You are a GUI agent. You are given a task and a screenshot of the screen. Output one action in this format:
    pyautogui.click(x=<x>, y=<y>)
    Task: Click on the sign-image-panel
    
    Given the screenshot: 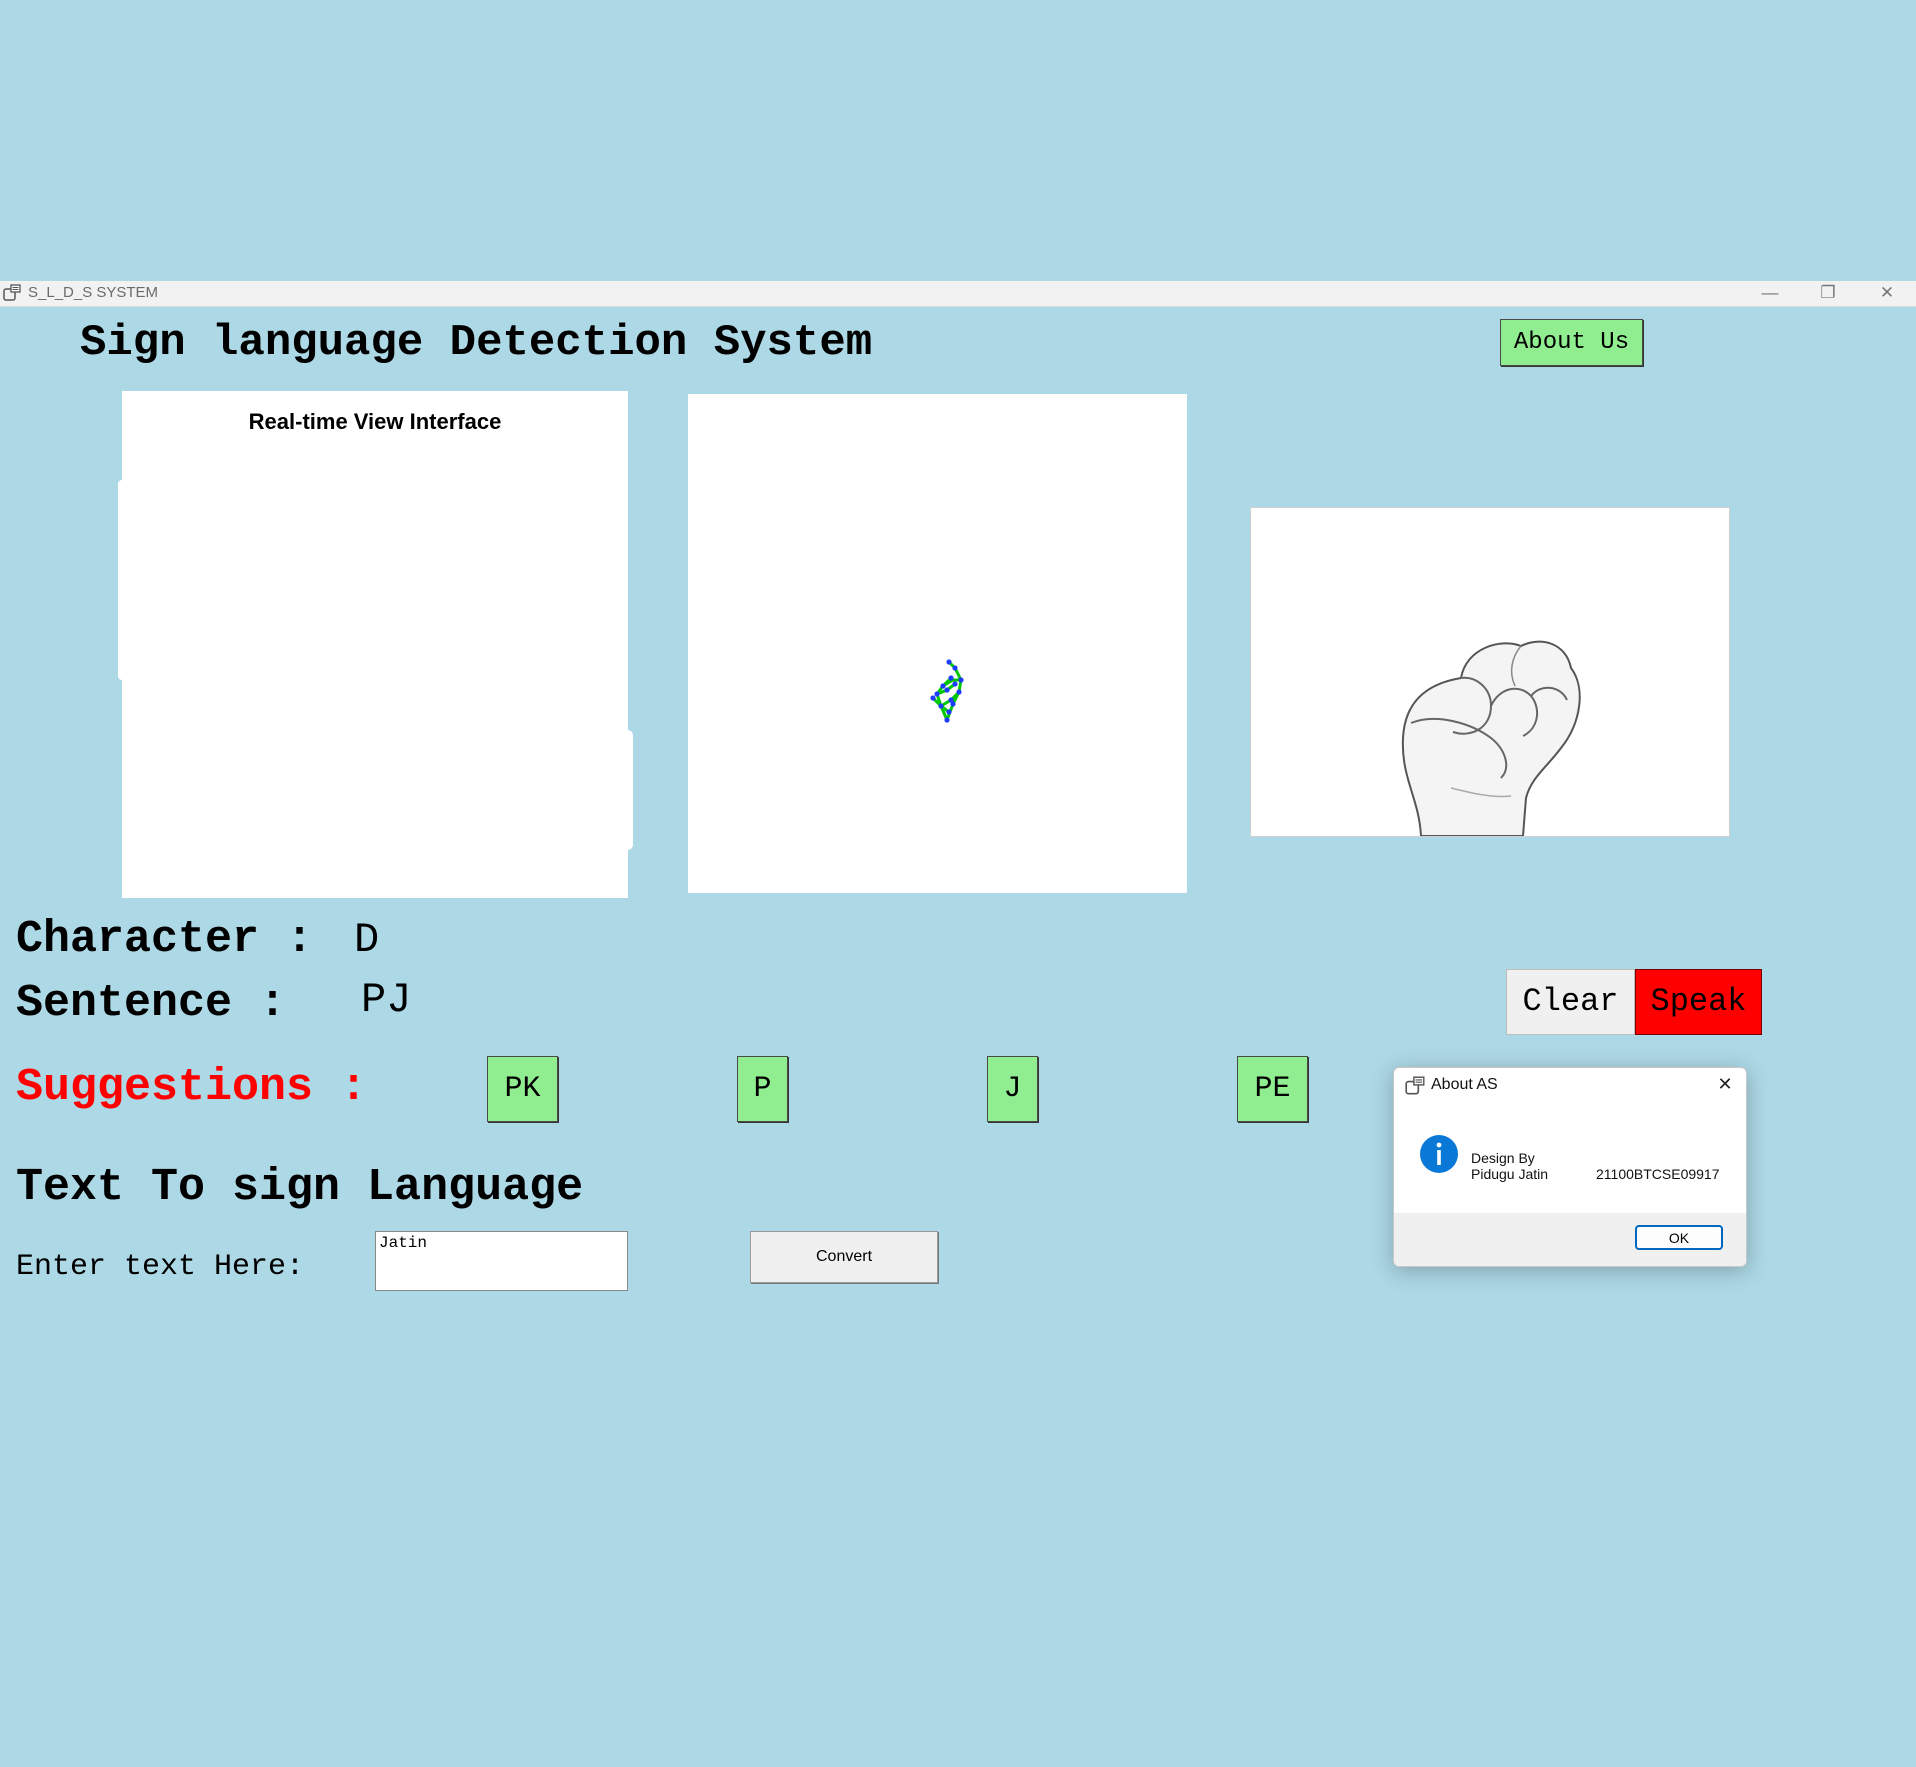 What is the action you would take?
    pyautogui.click(x=1490, y=672)
    